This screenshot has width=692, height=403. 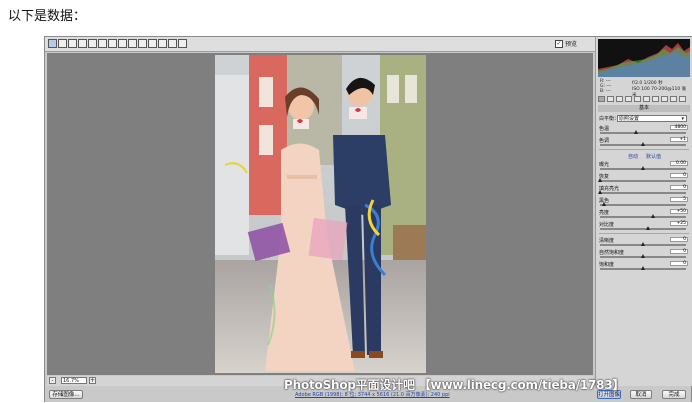 I want to click on rotate-cw-icon, so click(x=182, y=43).